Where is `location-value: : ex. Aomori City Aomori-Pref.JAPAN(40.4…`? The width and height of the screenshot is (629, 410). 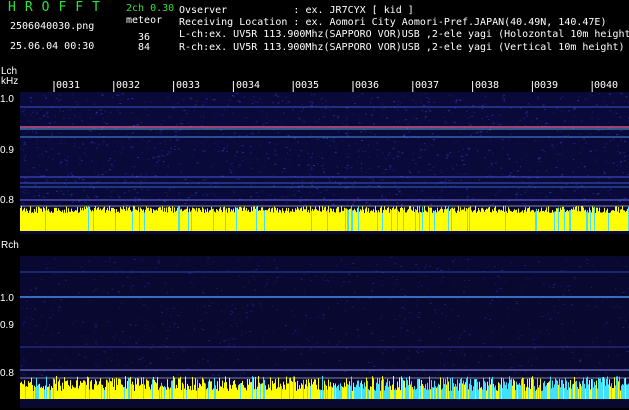 location-value: : ex. Aomori City Aomori-Pref.JAPAN(40.4… is located at coordinates (450, 22).